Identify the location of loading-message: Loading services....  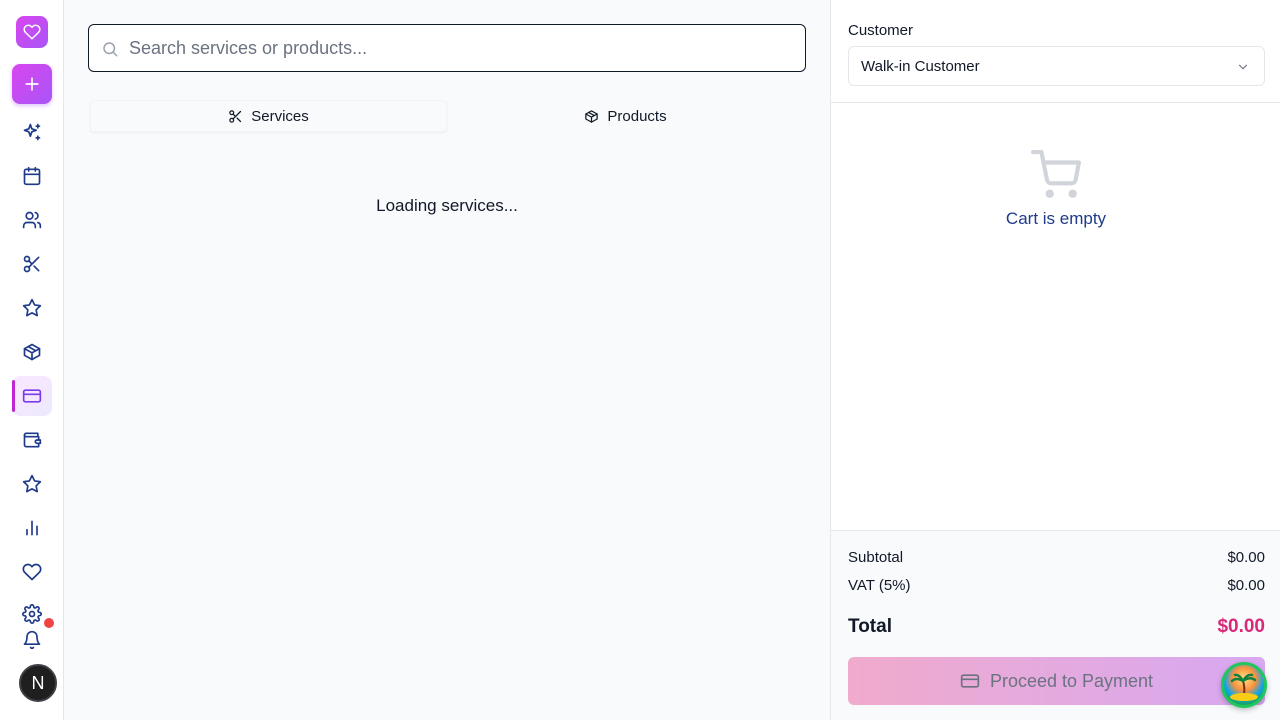
(447, 205).